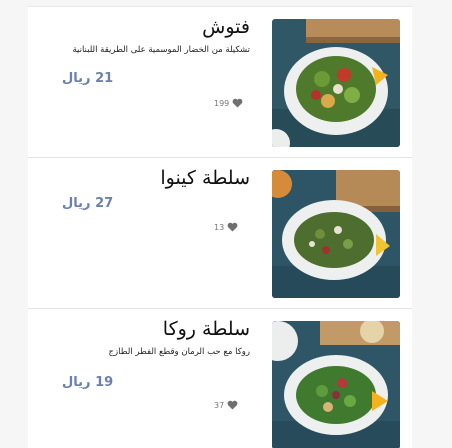 The image size is (452, 448). I want to click on dish-title: سلطة كينوا, so click(205, 178).